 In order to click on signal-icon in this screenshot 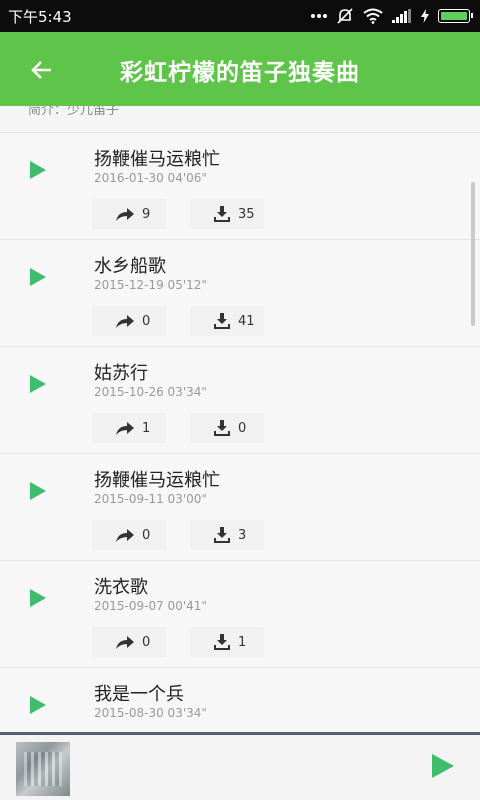, I will do `click(401, 16)`.